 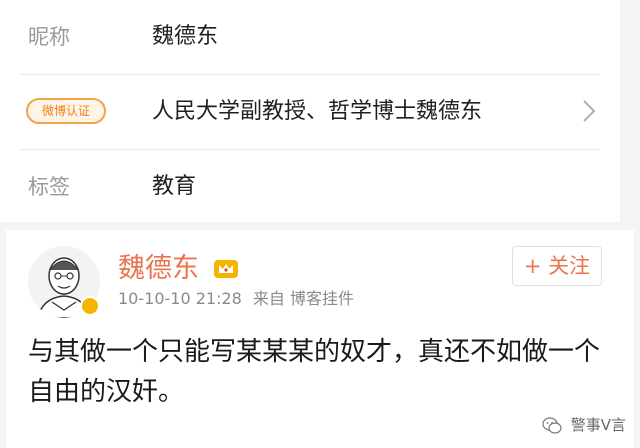 What do you see at coordinates (589, 111) in the screenshot?
I see `chevron-right-icon` at bounding box center [589, 111].